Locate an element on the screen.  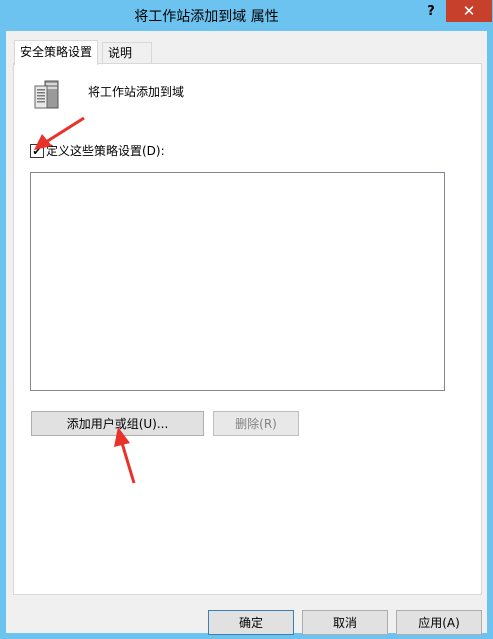
apply-button: 应用(A) is located at coordinates (439, 622).